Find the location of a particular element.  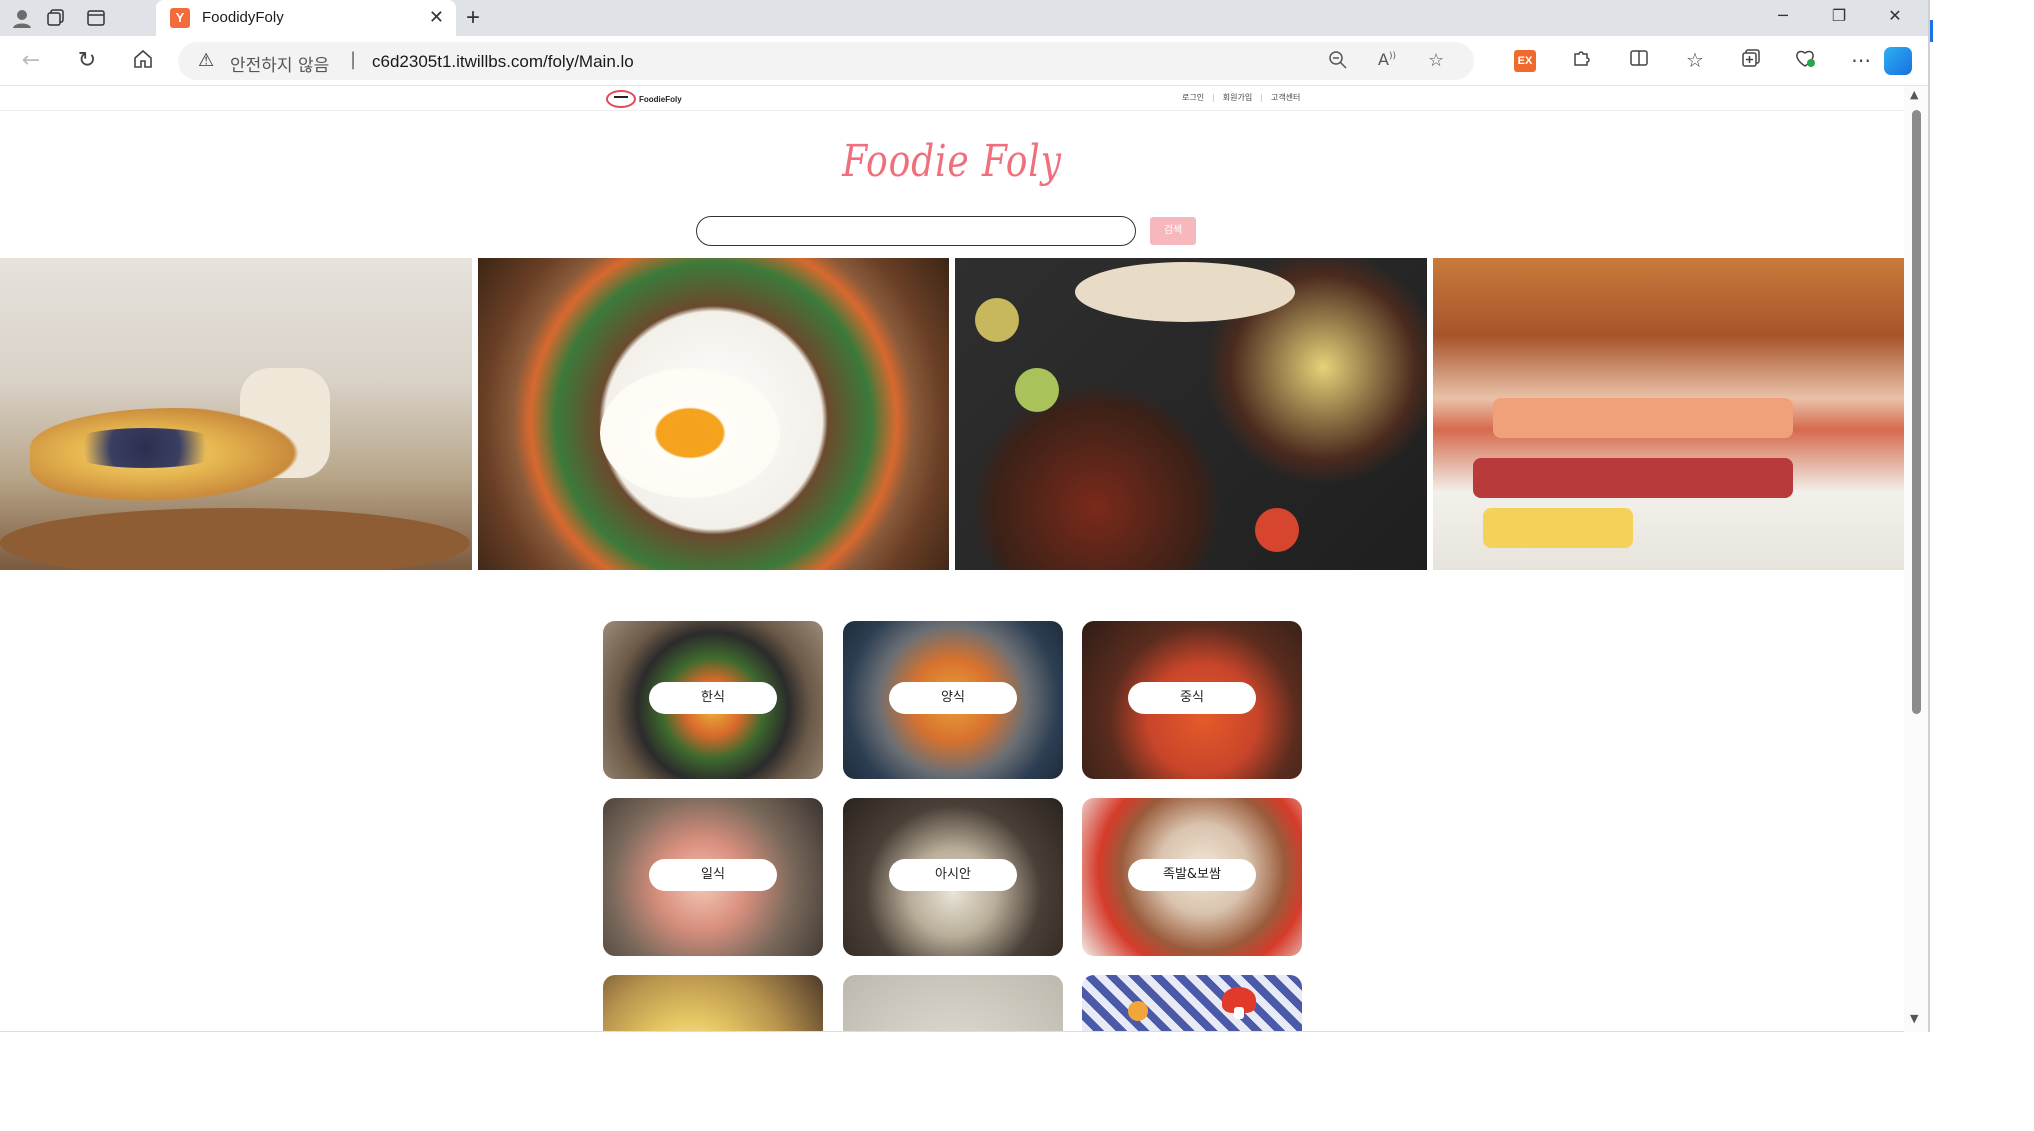

login-link: 로그인 is located at coordinates (1193, 97).